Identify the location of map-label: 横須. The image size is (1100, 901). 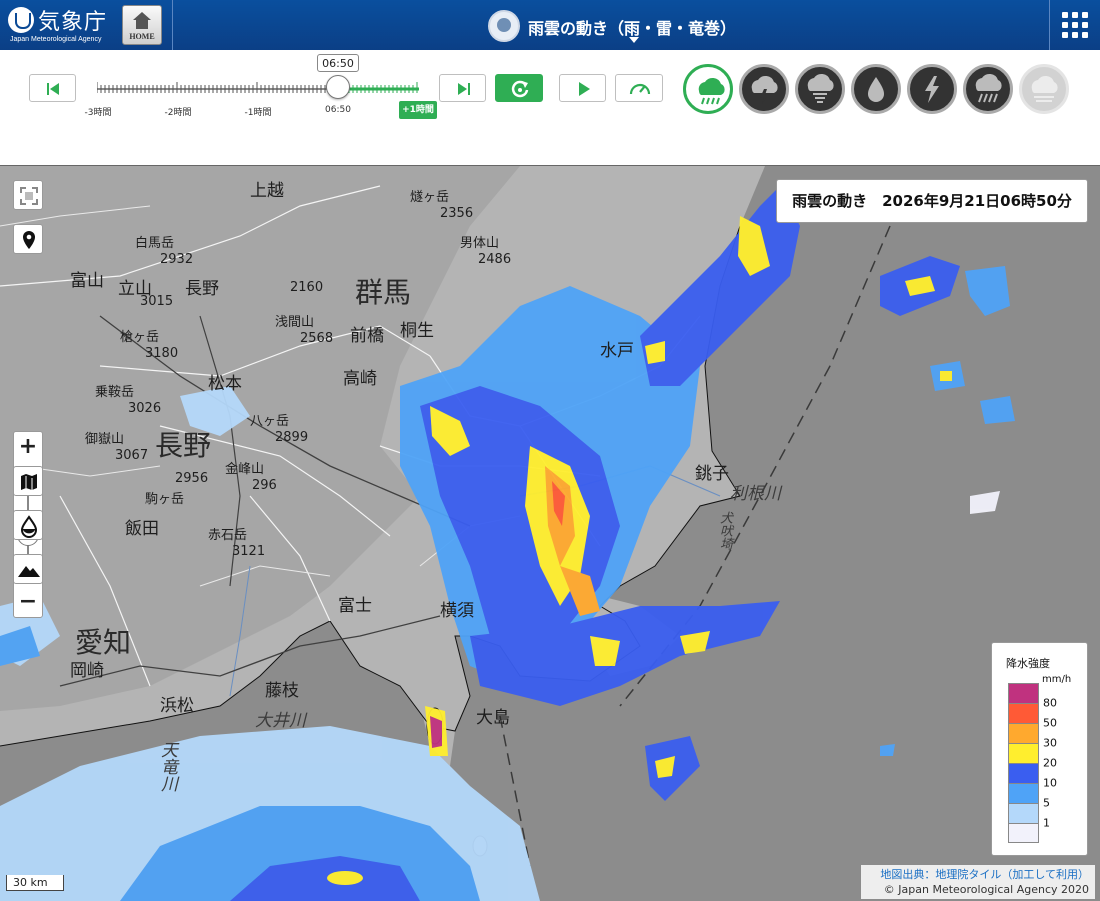
(457, 611).